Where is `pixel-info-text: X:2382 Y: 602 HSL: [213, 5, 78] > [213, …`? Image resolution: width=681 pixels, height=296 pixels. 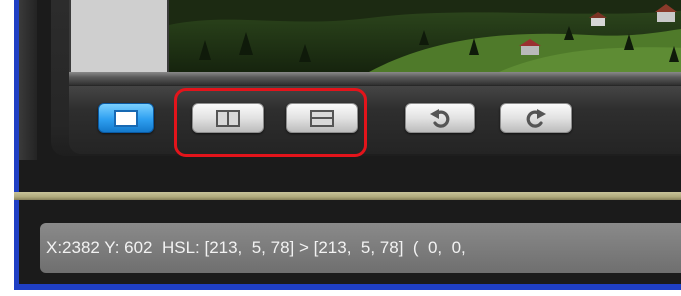 pixel-info-text: X:2382 Y: 602 HSL: [213, 5, 78] > [213, … is located at coordinates (256, 247).